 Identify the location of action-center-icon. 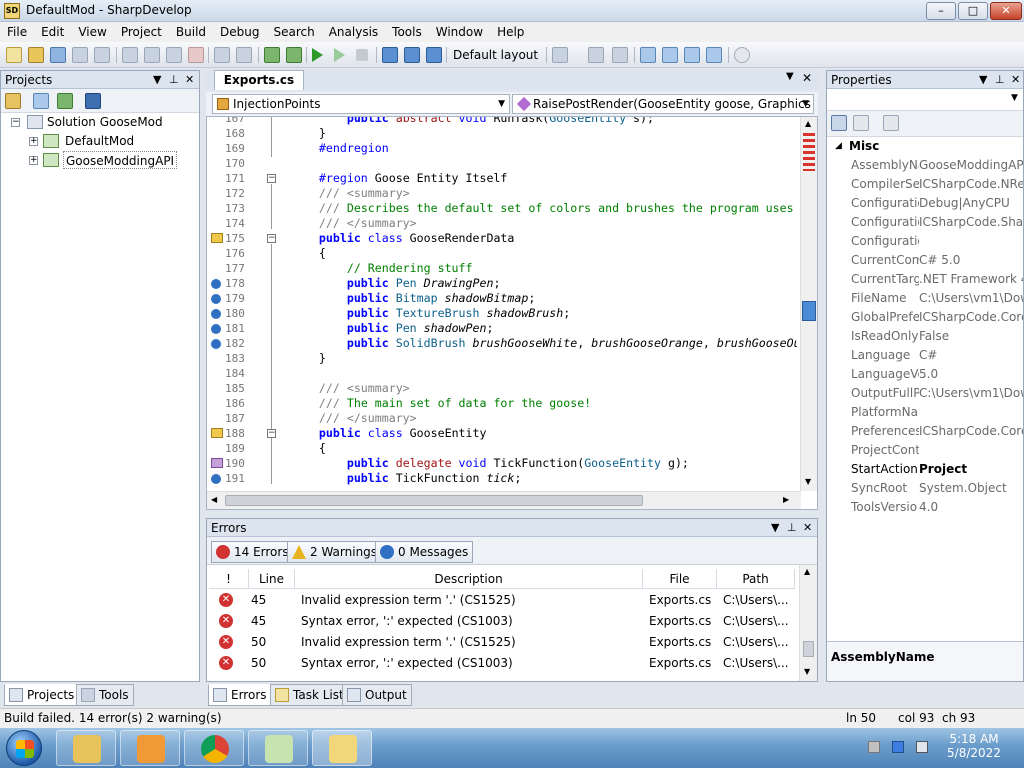
(874, 747).